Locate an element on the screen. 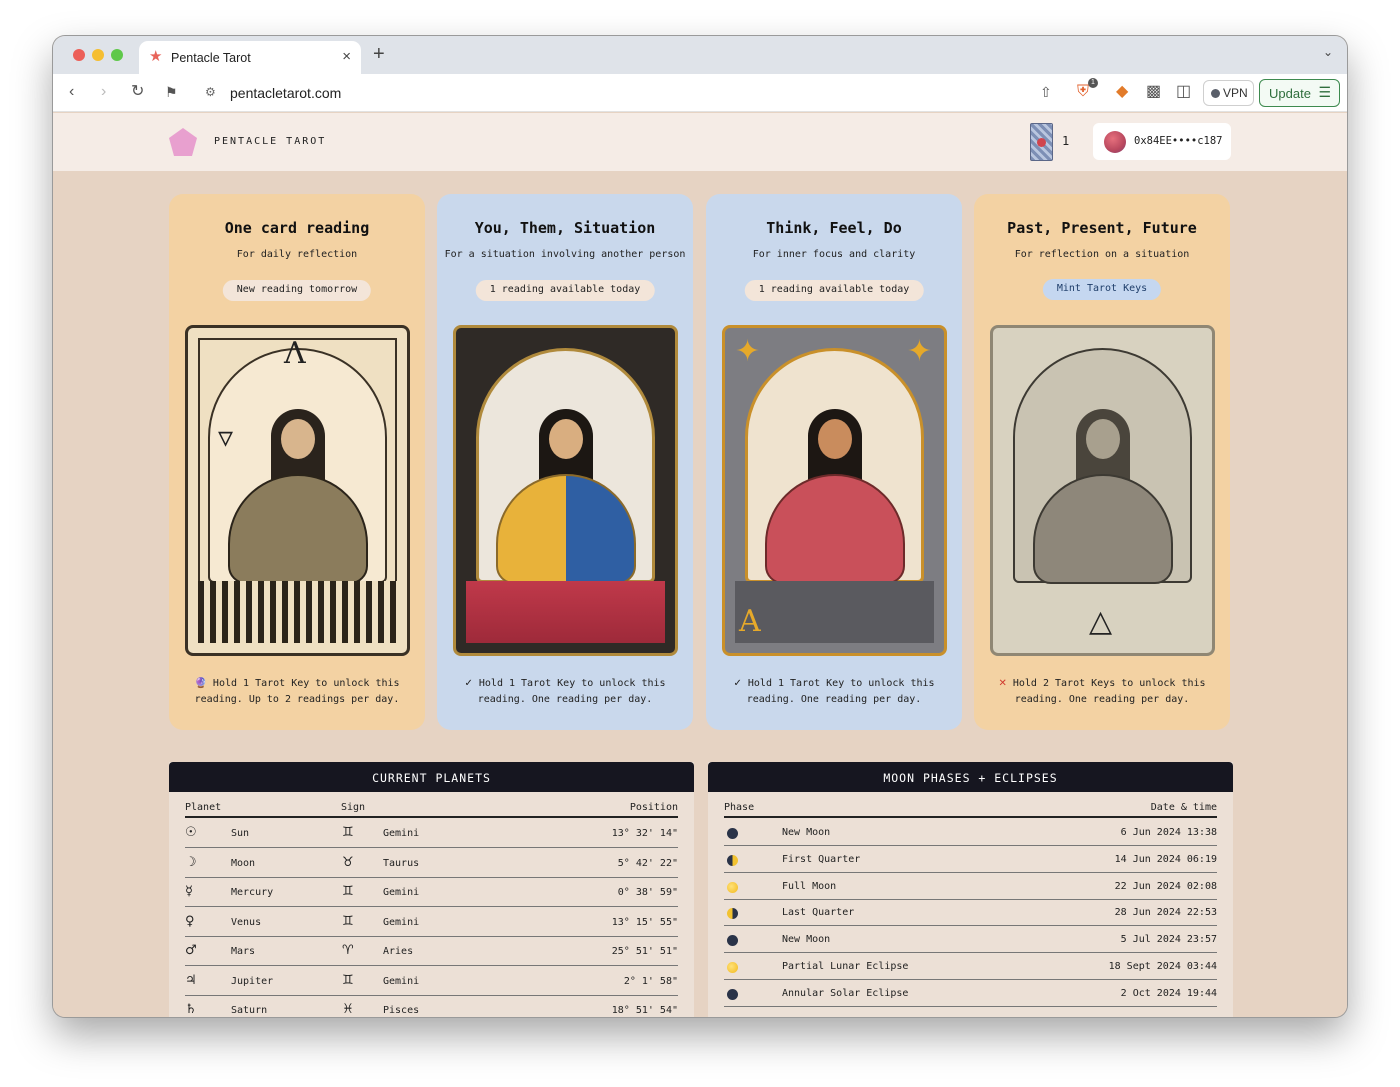 Image resolution: width=1400 pixels, height=1087 pixels. cross-icon: ✕ is located at coordinates (1002, 683).